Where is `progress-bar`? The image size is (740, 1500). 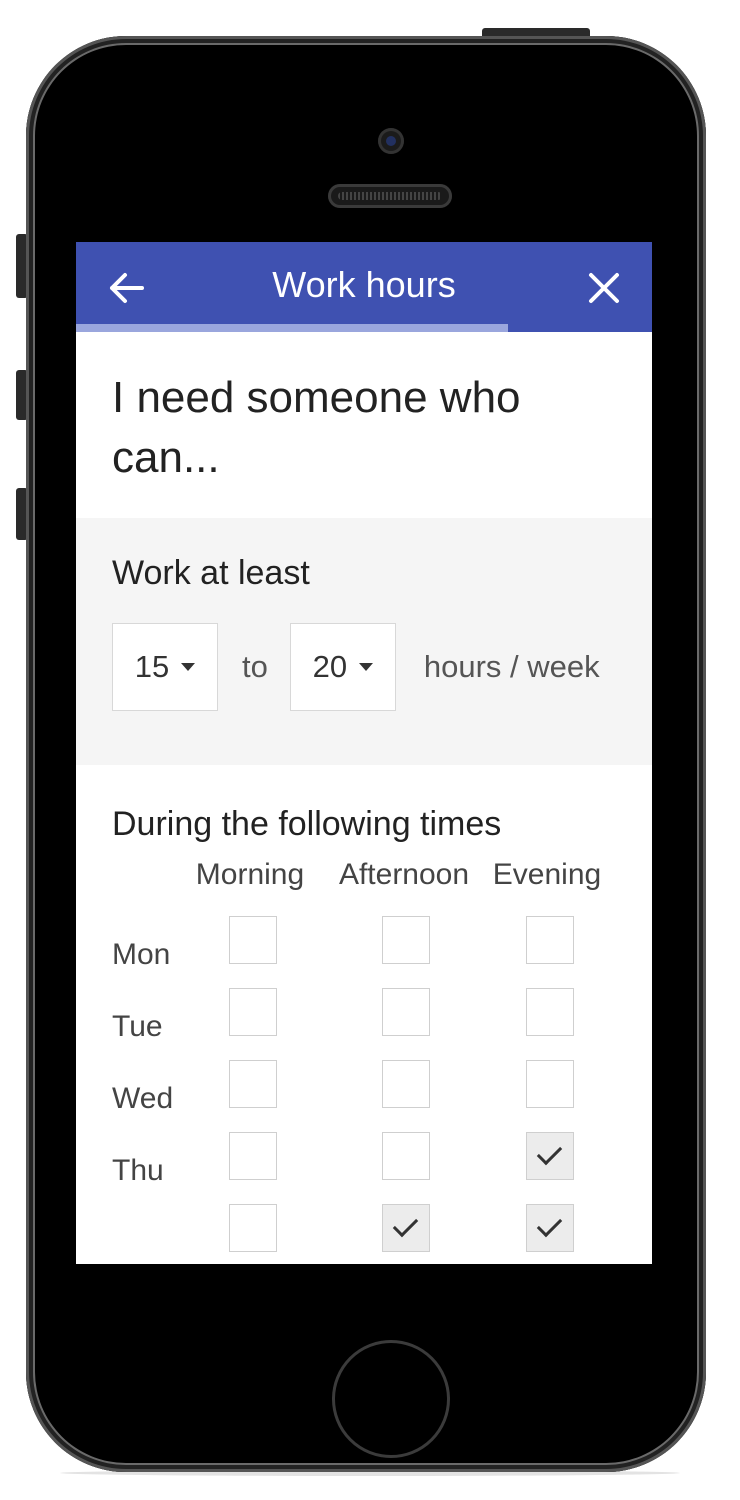
progress-bar is located at coordinates (364, 328).